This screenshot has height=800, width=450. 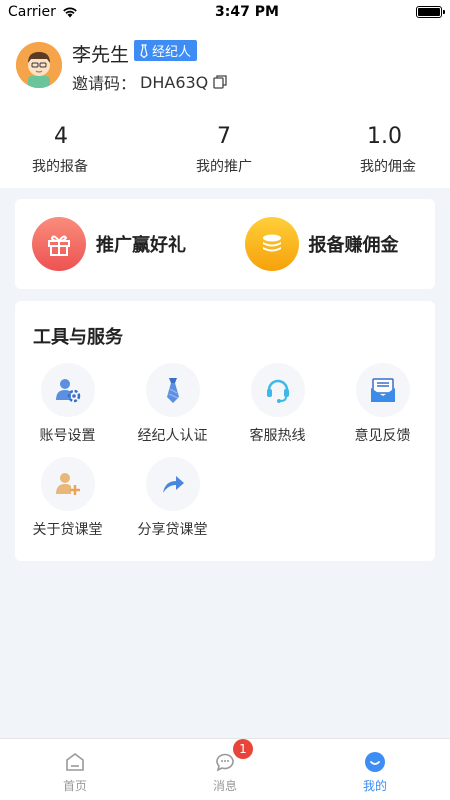 What do you see at coordinates (67, 436) in the screenshot?
I see `tool-label: 账号设置` at bounding box center [67, 436].